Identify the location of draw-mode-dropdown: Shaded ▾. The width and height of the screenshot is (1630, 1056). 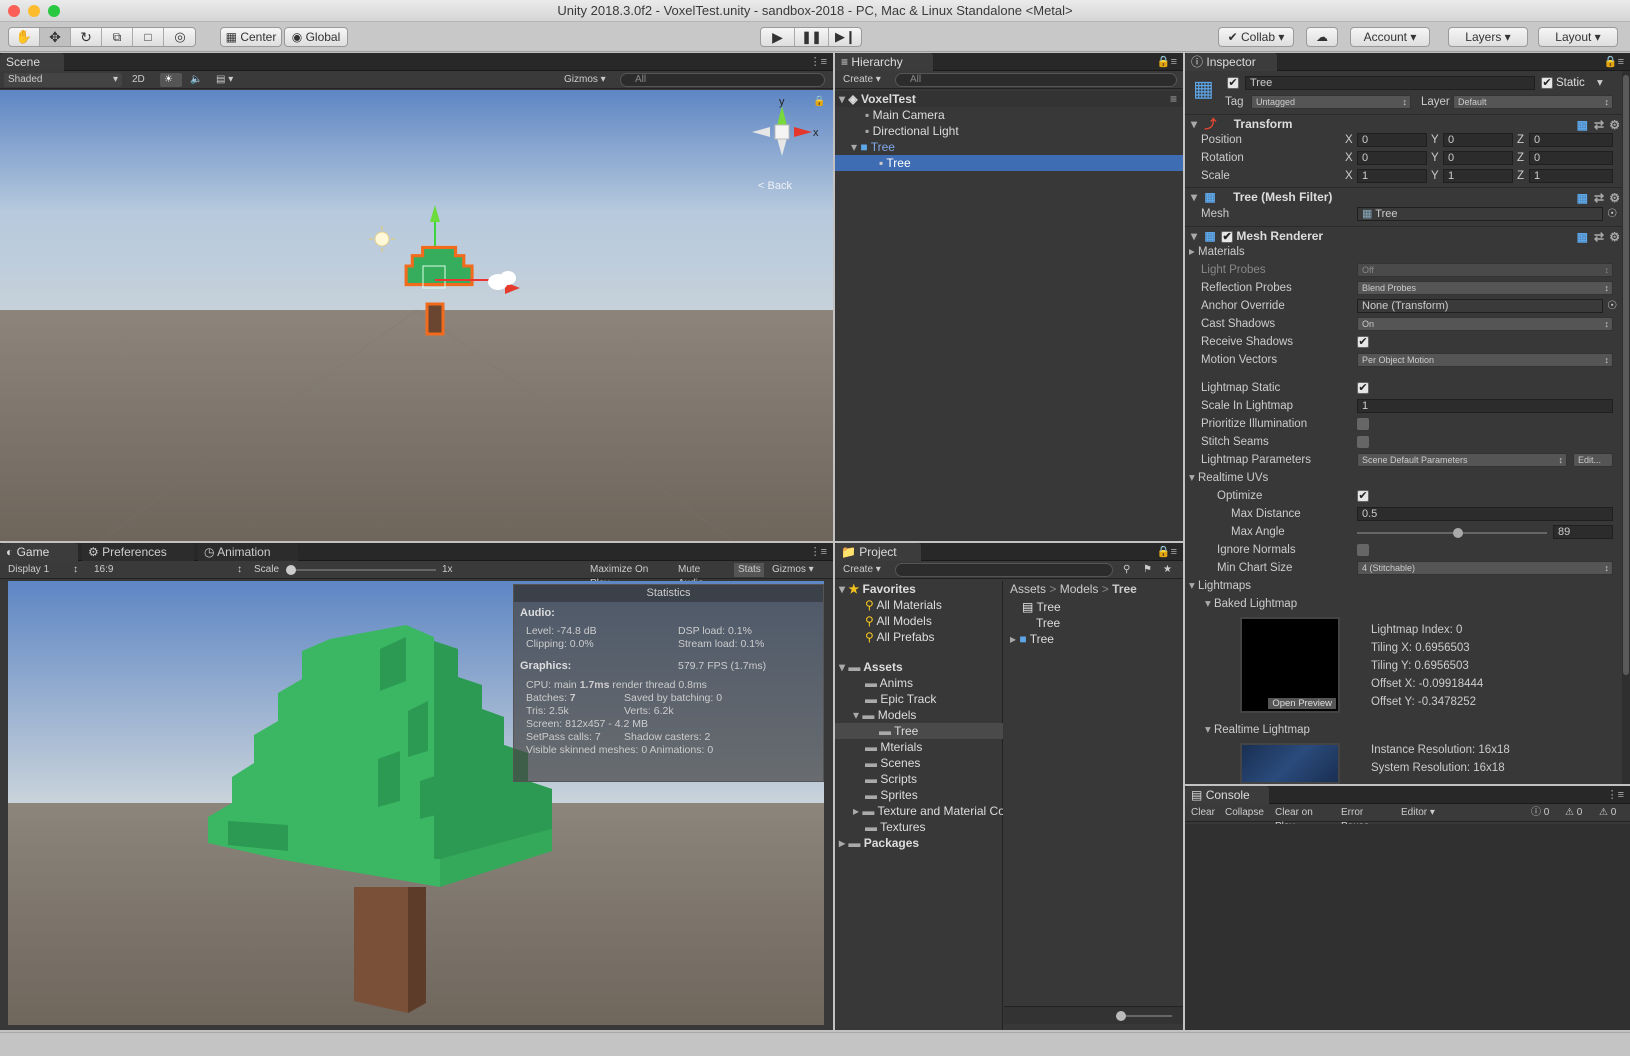
(63, 80).